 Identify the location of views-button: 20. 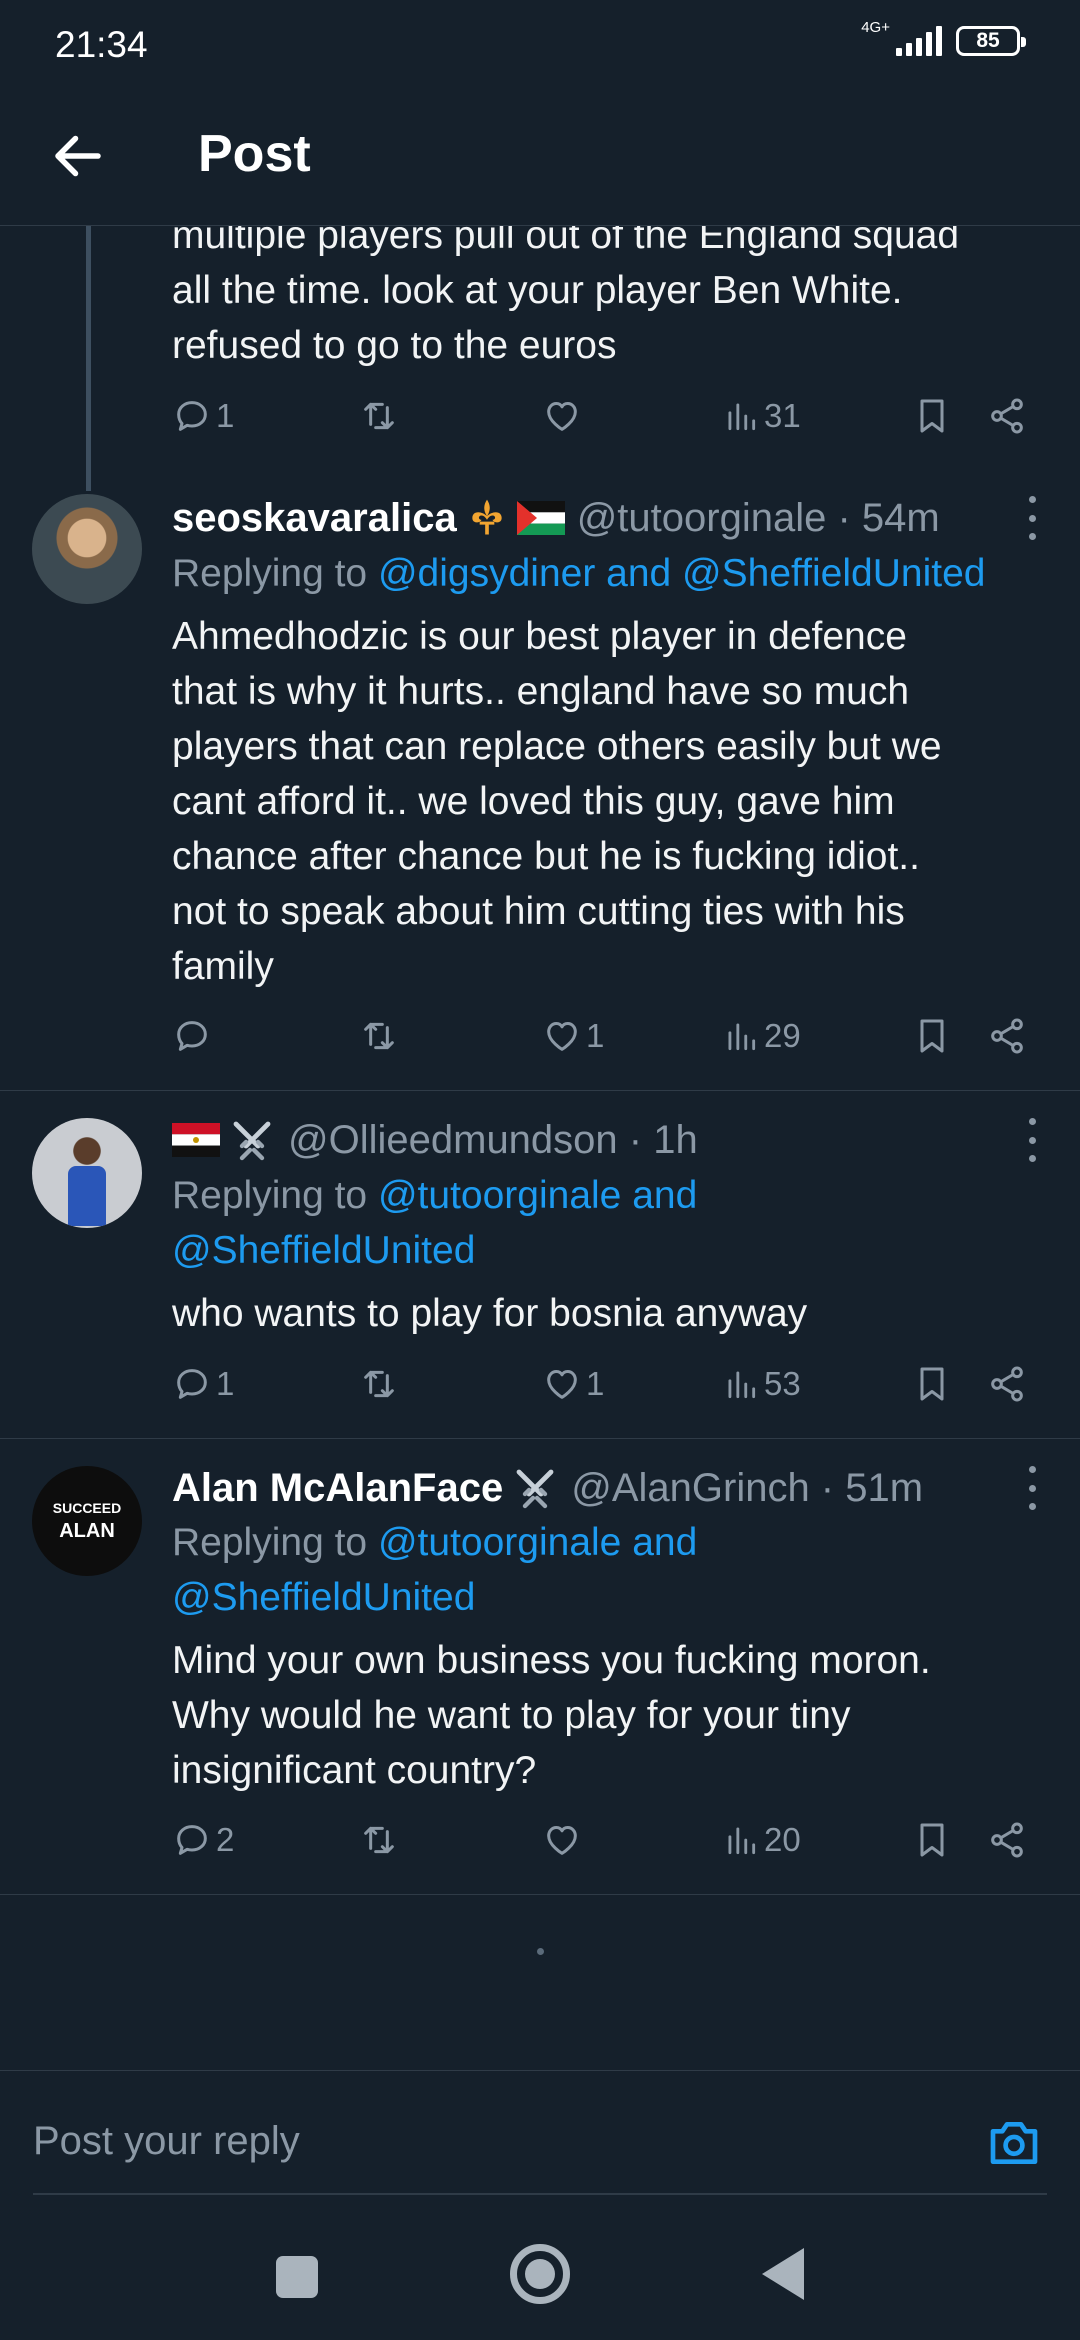
(761, 1840).